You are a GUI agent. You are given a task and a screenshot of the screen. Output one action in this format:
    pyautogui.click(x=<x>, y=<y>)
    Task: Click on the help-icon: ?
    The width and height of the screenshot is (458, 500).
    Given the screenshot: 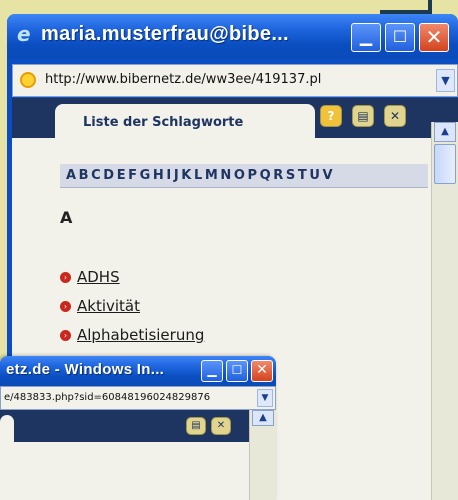 What is the action you would take?
    pyautogui.click(x=331, y=116)
    